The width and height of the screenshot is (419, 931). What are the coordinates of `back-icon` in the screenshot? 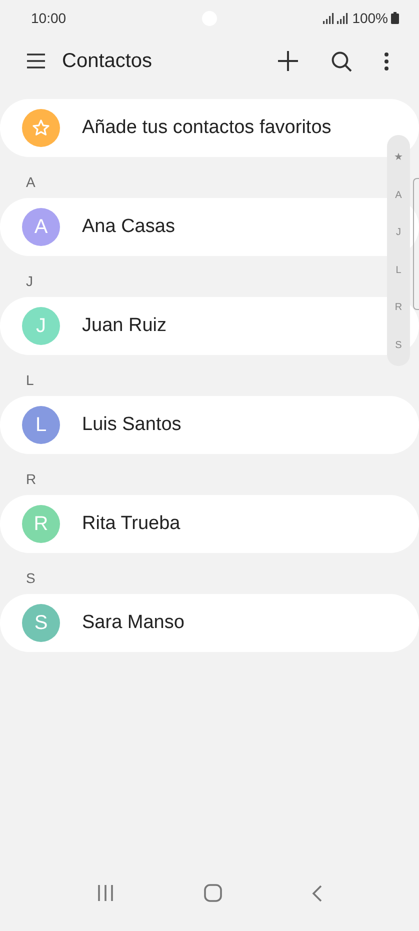 It's located at (317, 893).